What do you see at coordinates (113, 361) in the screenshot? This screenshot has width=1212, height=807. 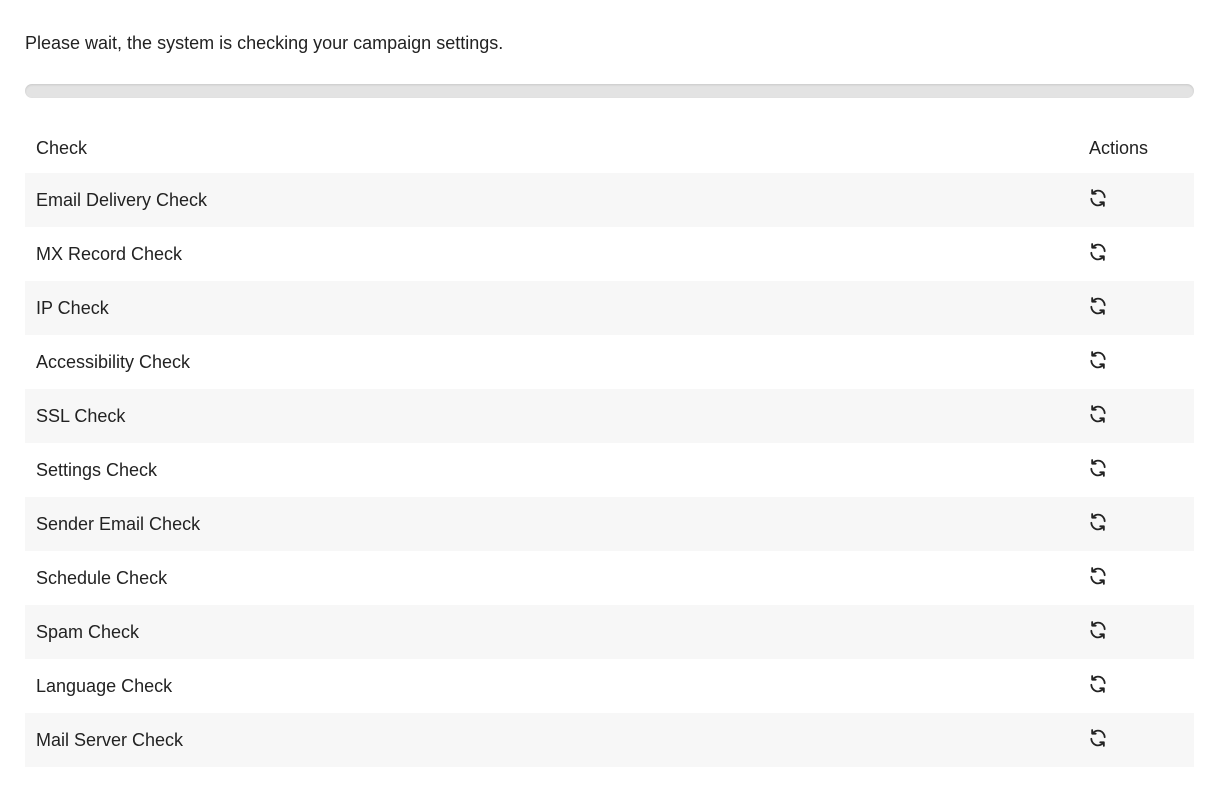 I see `check-name: Accessibility Check` at bounding box center [113, 361].